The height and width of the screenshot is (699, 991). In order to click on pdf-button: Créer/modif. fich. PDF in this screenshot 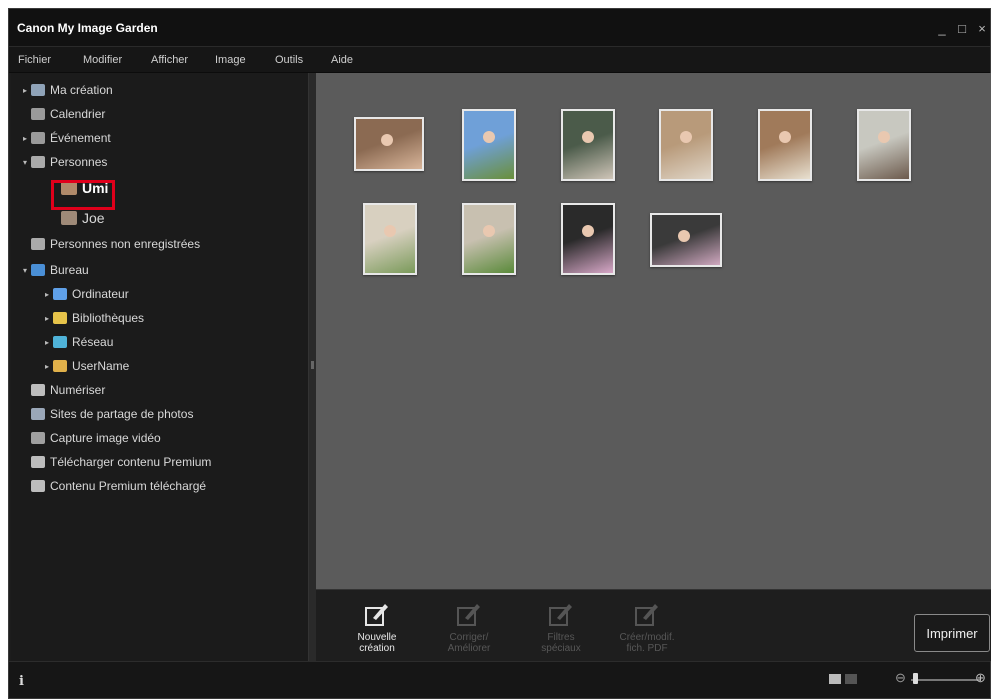, I will do `click(647, 627)`.